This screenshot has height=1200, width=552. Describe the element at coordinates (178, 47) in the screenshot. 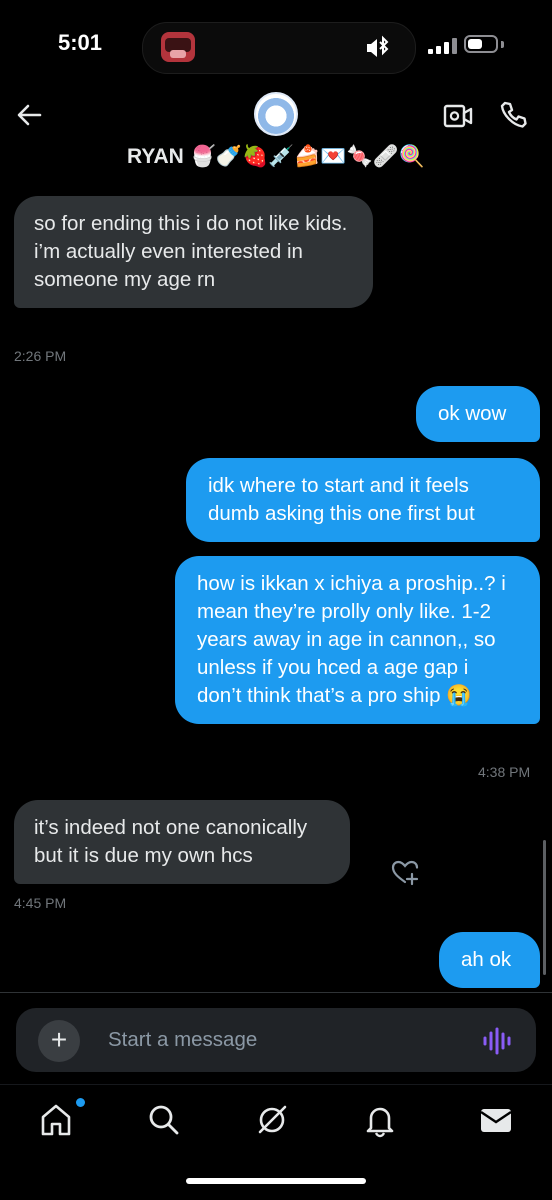

I see `now-playing-artwork` at that location.